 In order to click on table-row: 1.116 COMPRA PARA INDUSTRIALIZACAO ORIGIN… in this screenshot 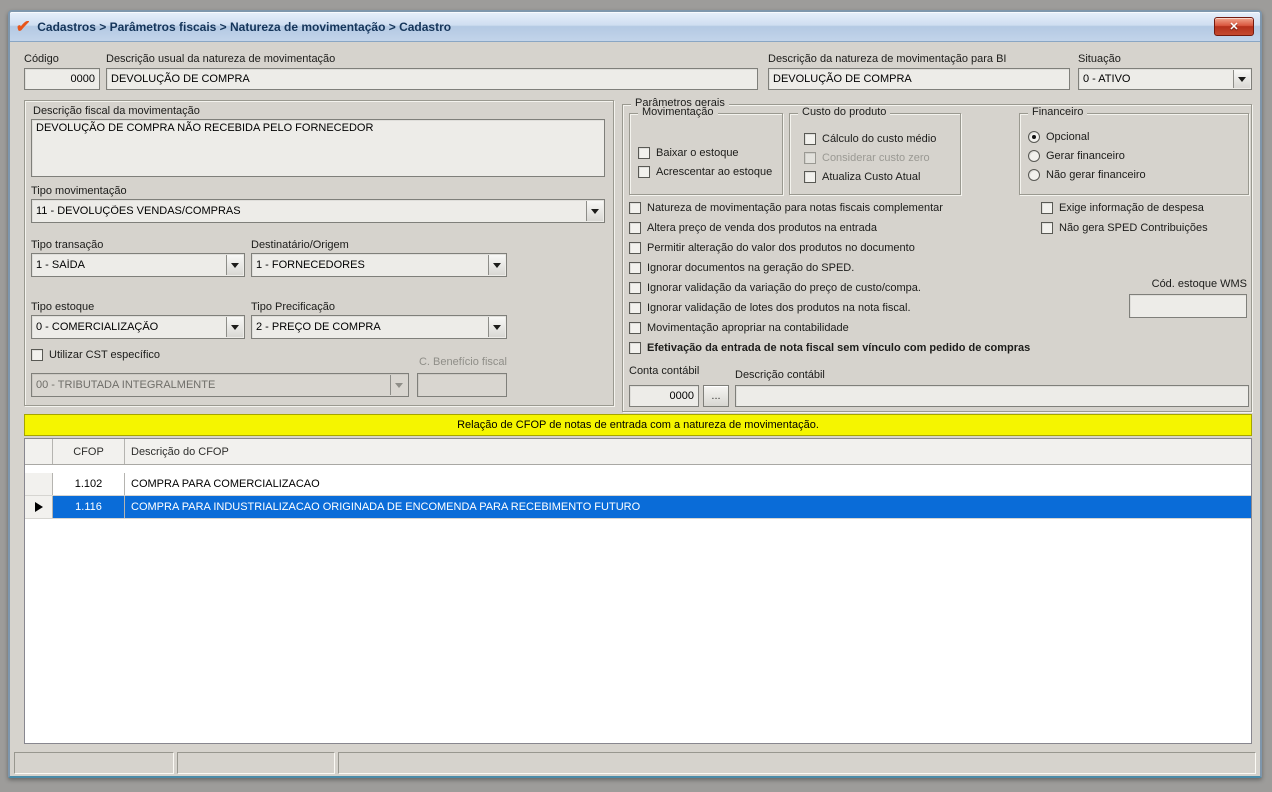, I will do `click(638, 507)`.